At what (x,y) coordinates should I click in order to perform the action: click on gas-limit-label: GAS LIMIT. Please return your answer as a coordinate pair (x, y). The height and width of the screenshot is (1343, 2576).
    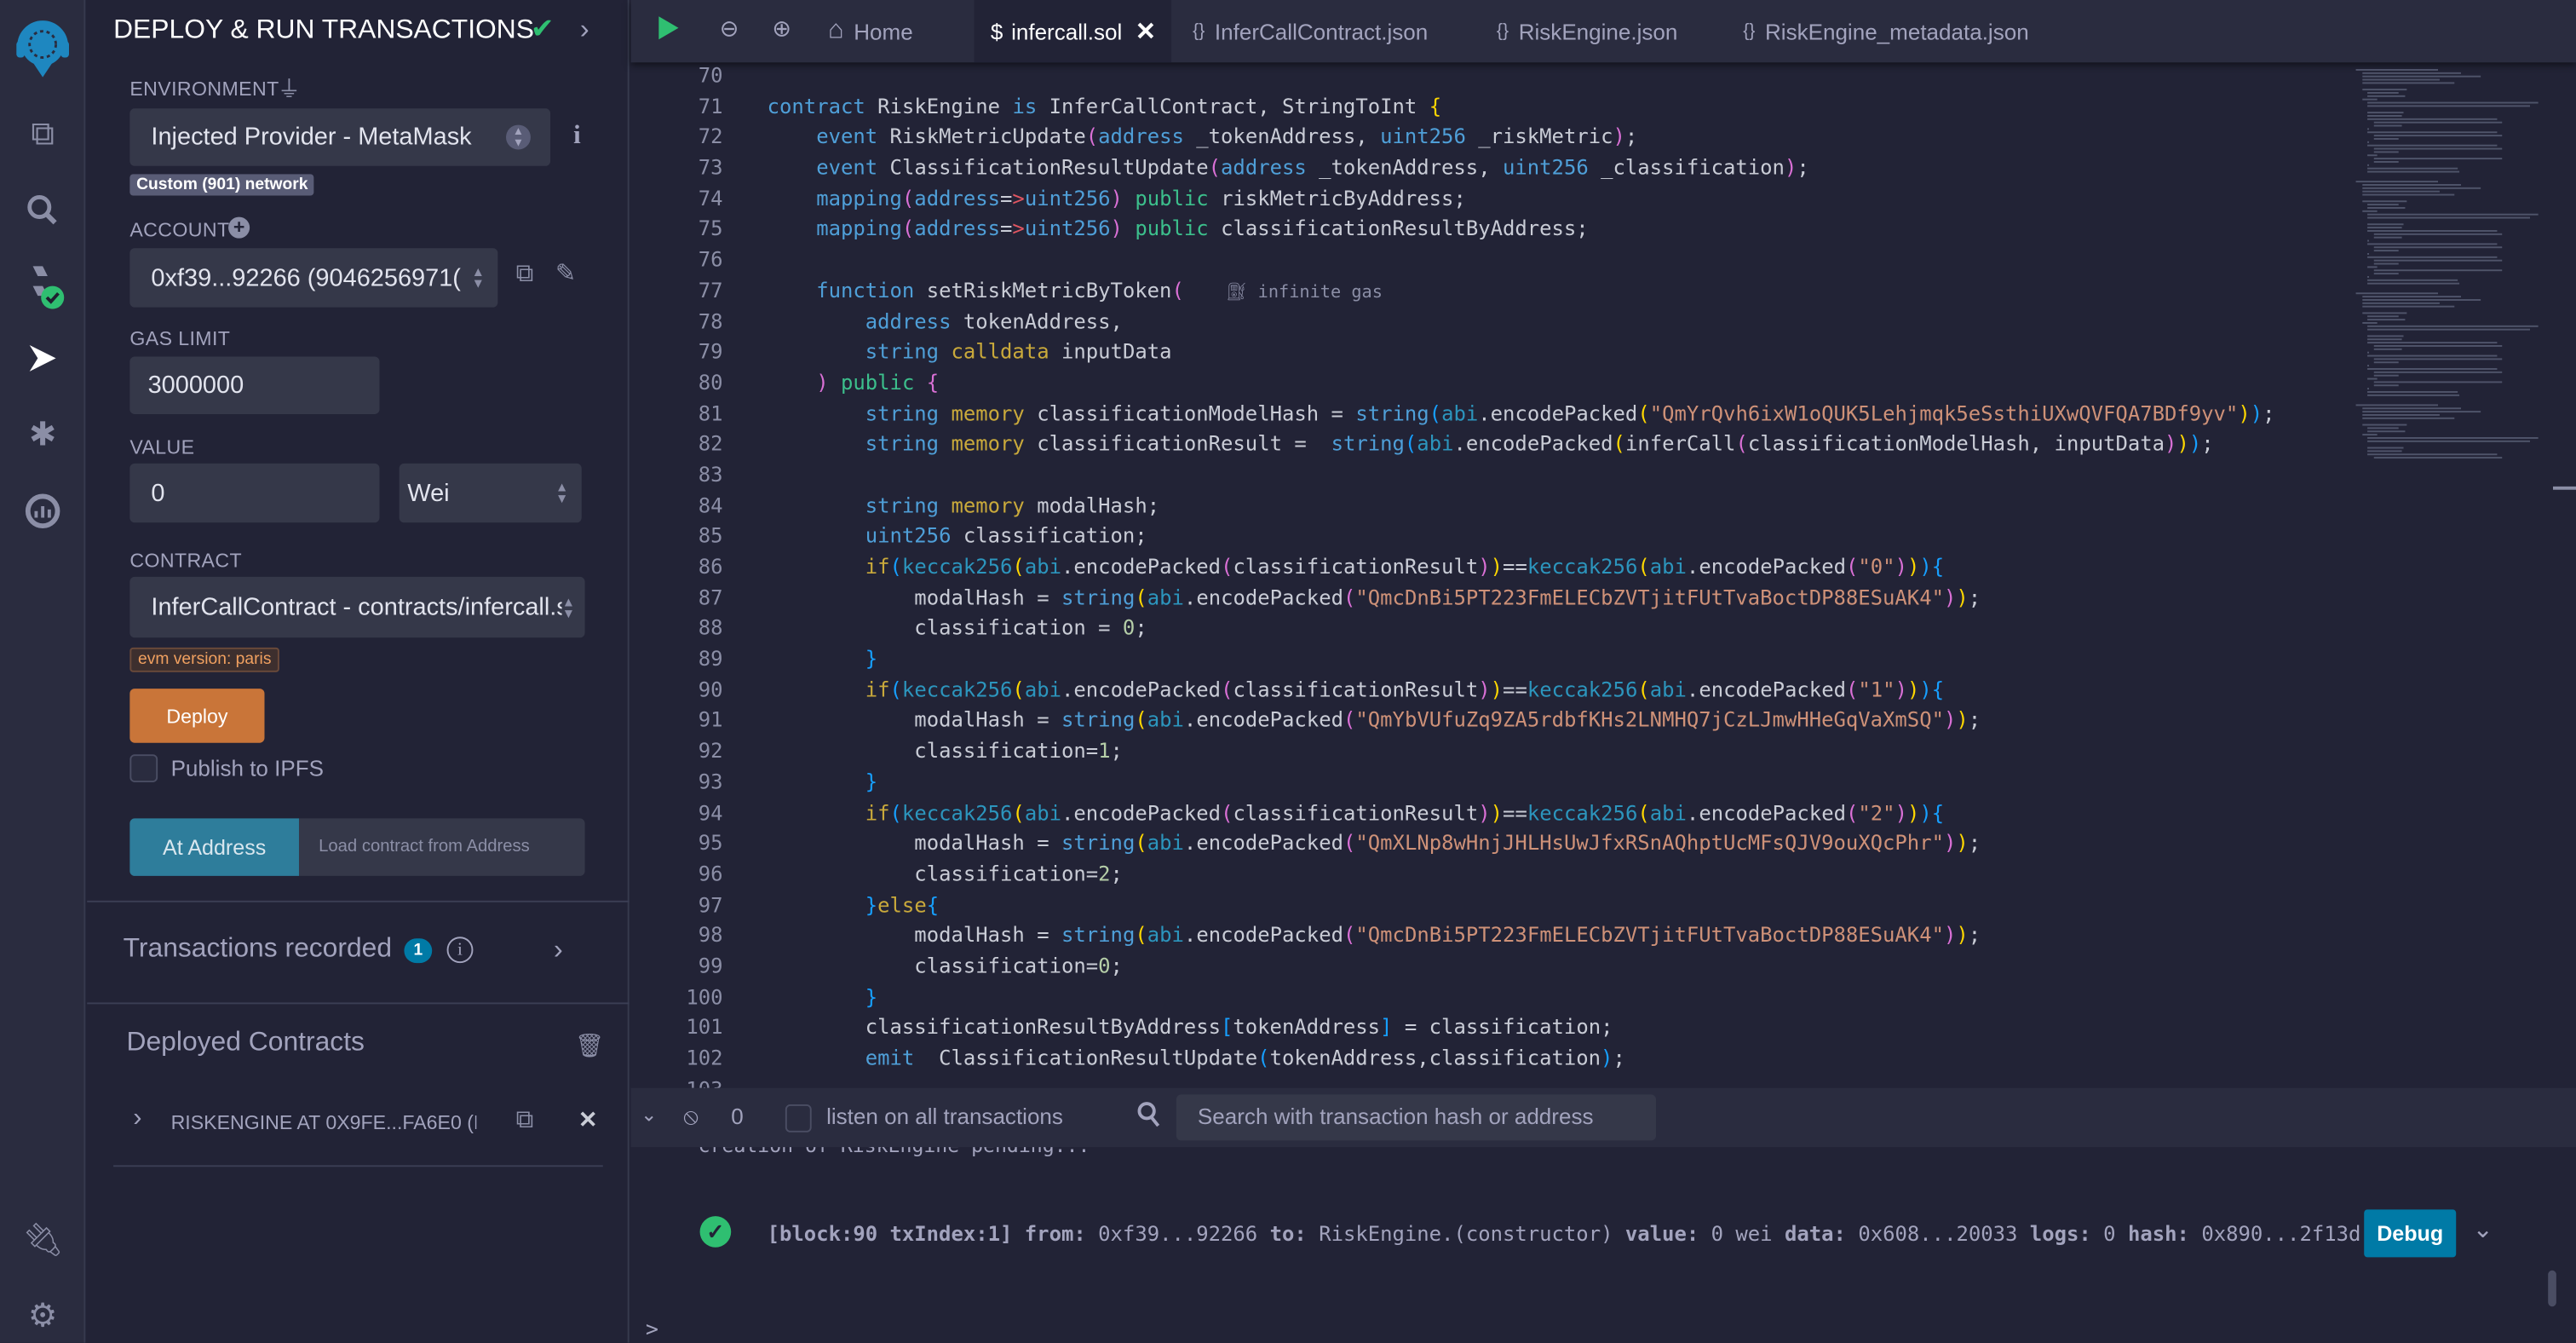
    Looking at the image, I should click on (180, 338).